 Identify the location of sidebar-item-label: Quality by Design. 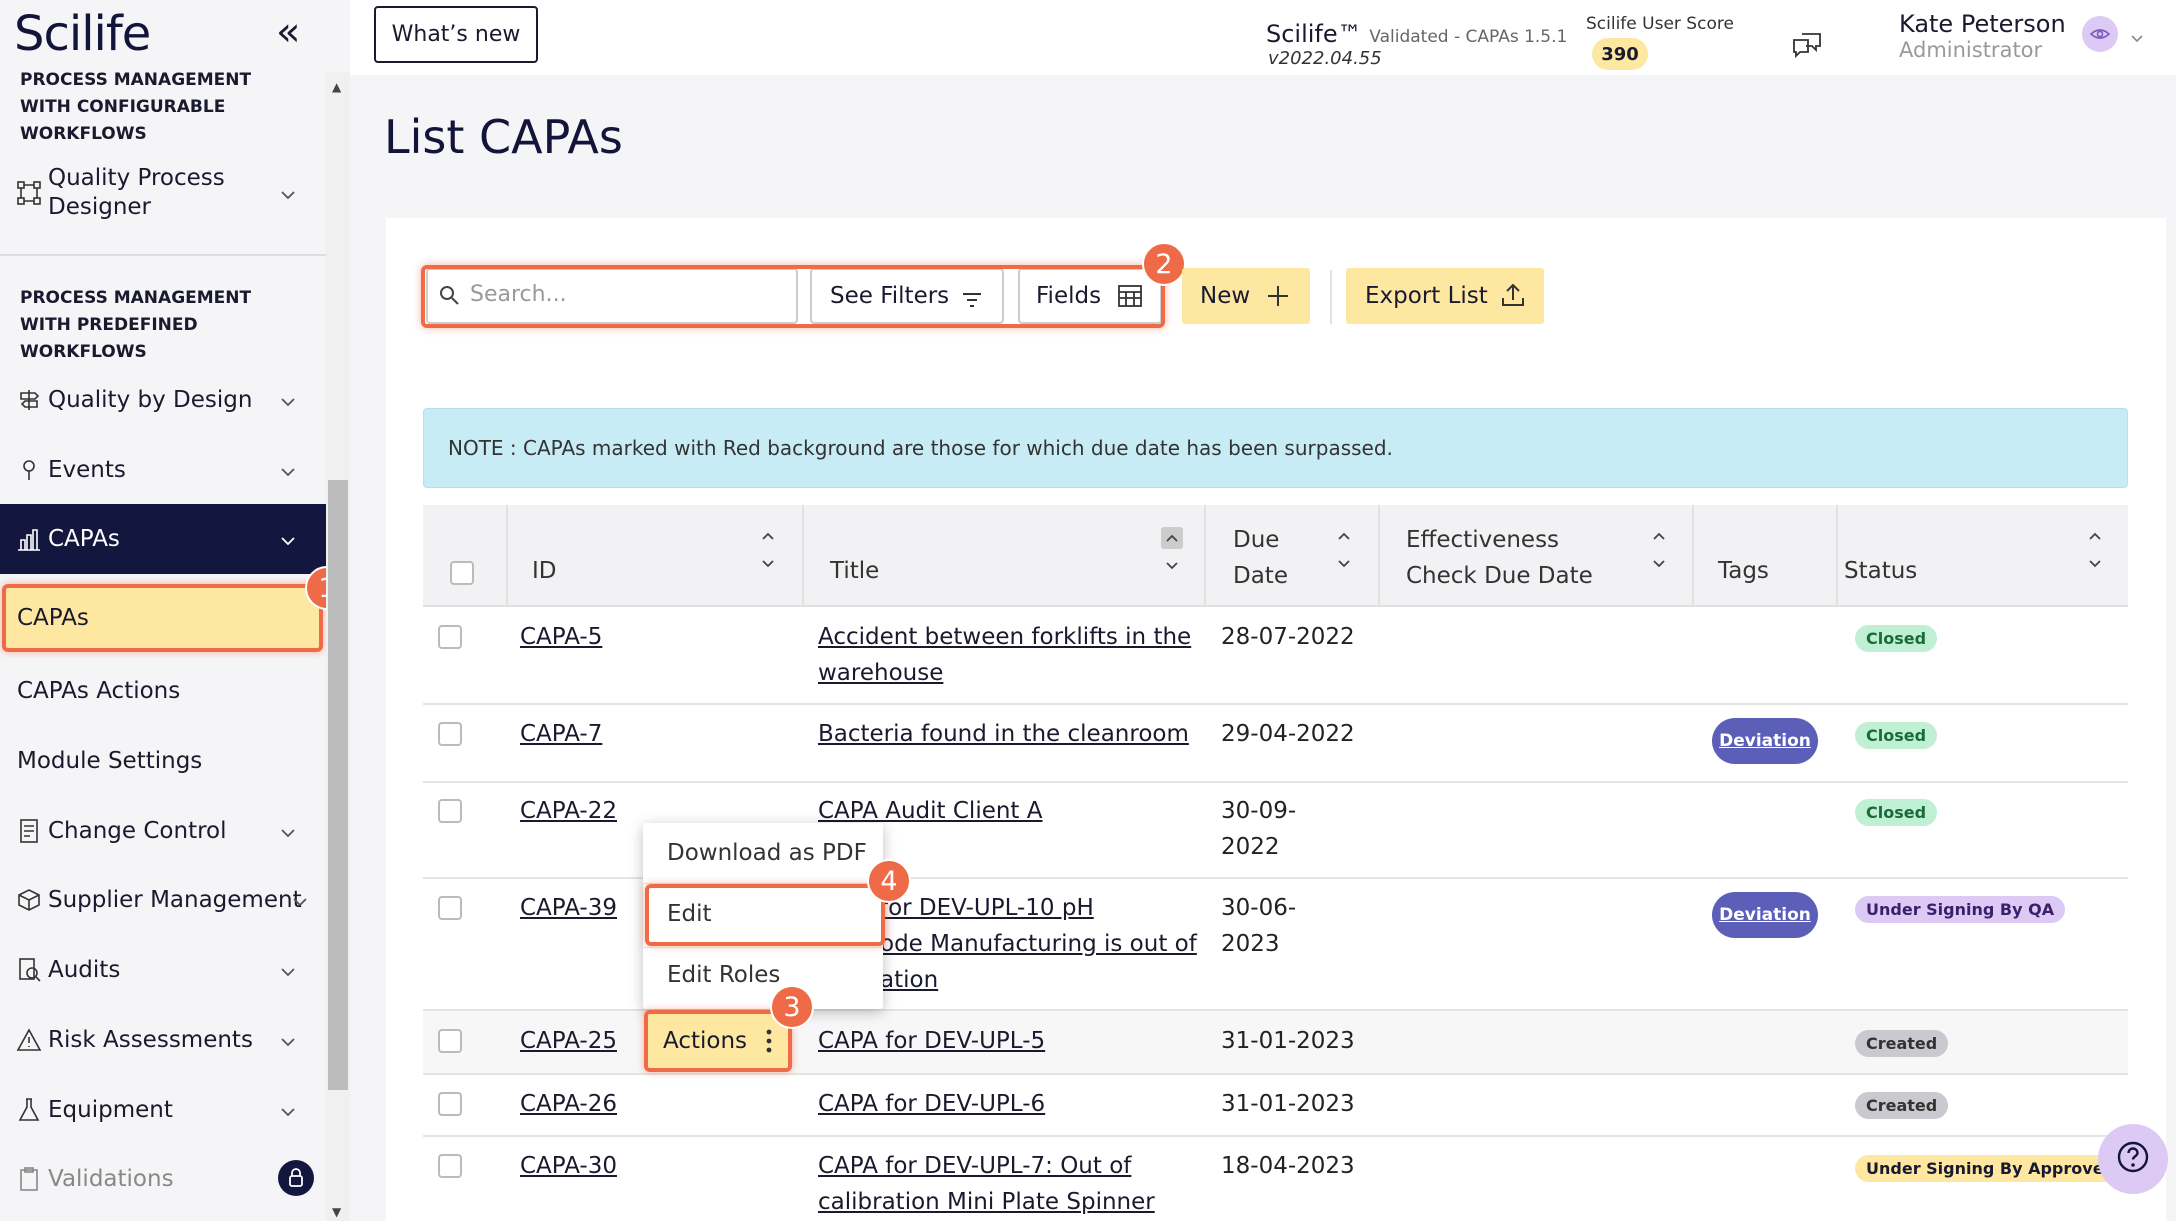
(150, 400).